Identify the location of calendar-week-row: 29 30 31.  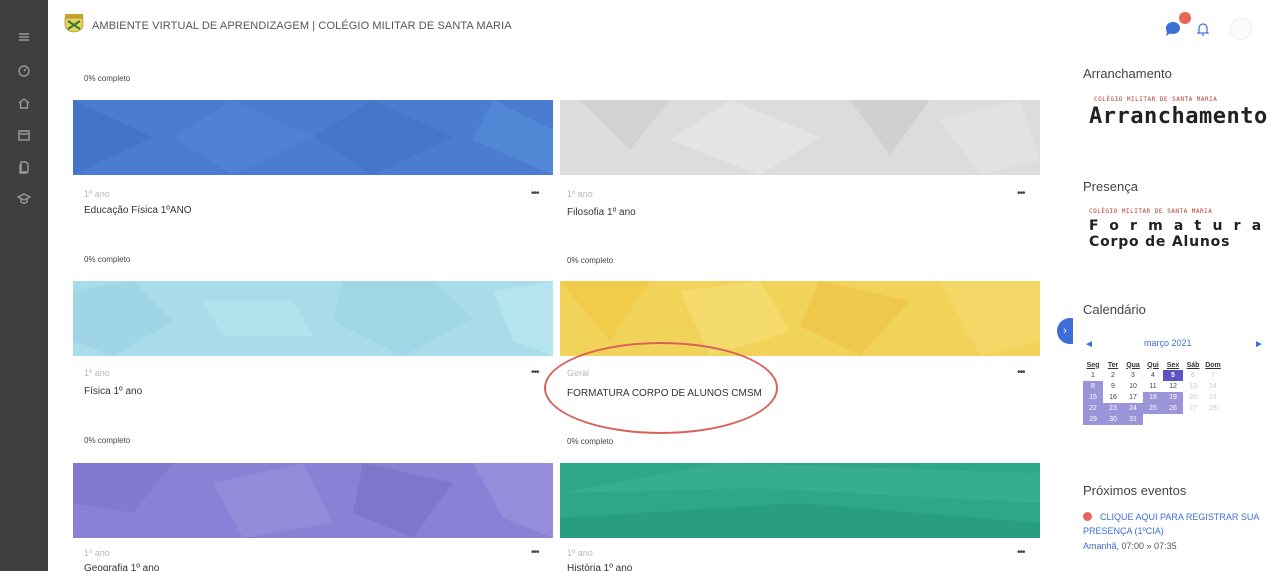
(1153, 419).